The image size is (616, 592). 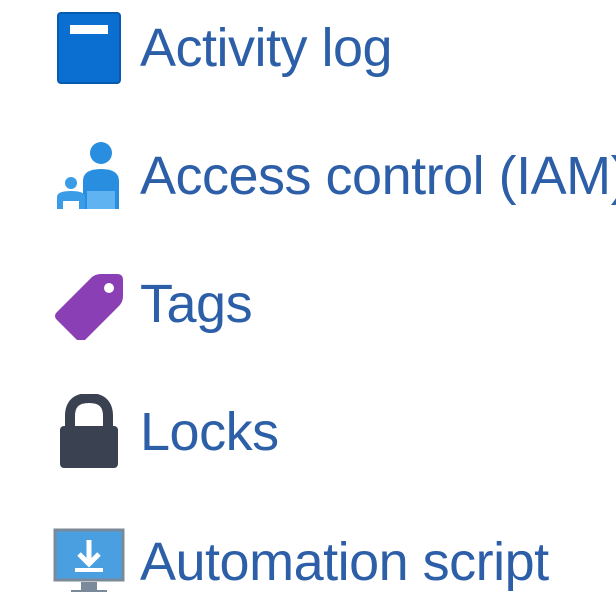 What do you see at coordinates (89, 176) in the screenshot?
I see `people-icon` at bounding box center [89, 176].